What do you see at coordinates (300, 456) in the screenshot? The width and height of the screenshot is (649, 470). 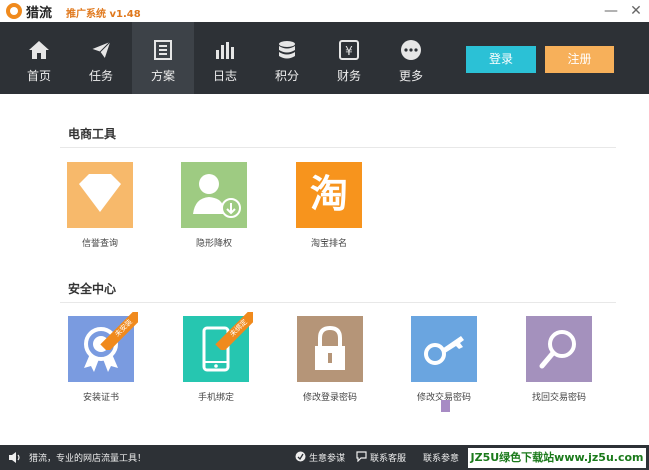 I see `feedback-icon` at bounding box center [300, 456].